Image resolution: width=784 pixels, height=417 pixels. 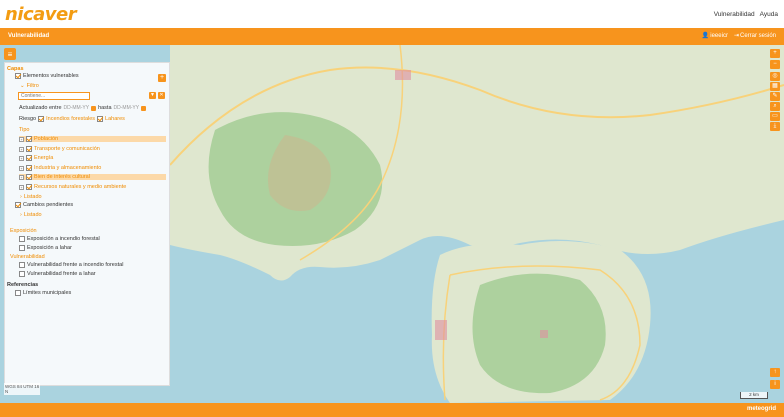 What do you see at coordinates (22, 386) in the screenshot?
I see `coord-system: WGS 84 UTM 16` at bounding box center [22, 386].